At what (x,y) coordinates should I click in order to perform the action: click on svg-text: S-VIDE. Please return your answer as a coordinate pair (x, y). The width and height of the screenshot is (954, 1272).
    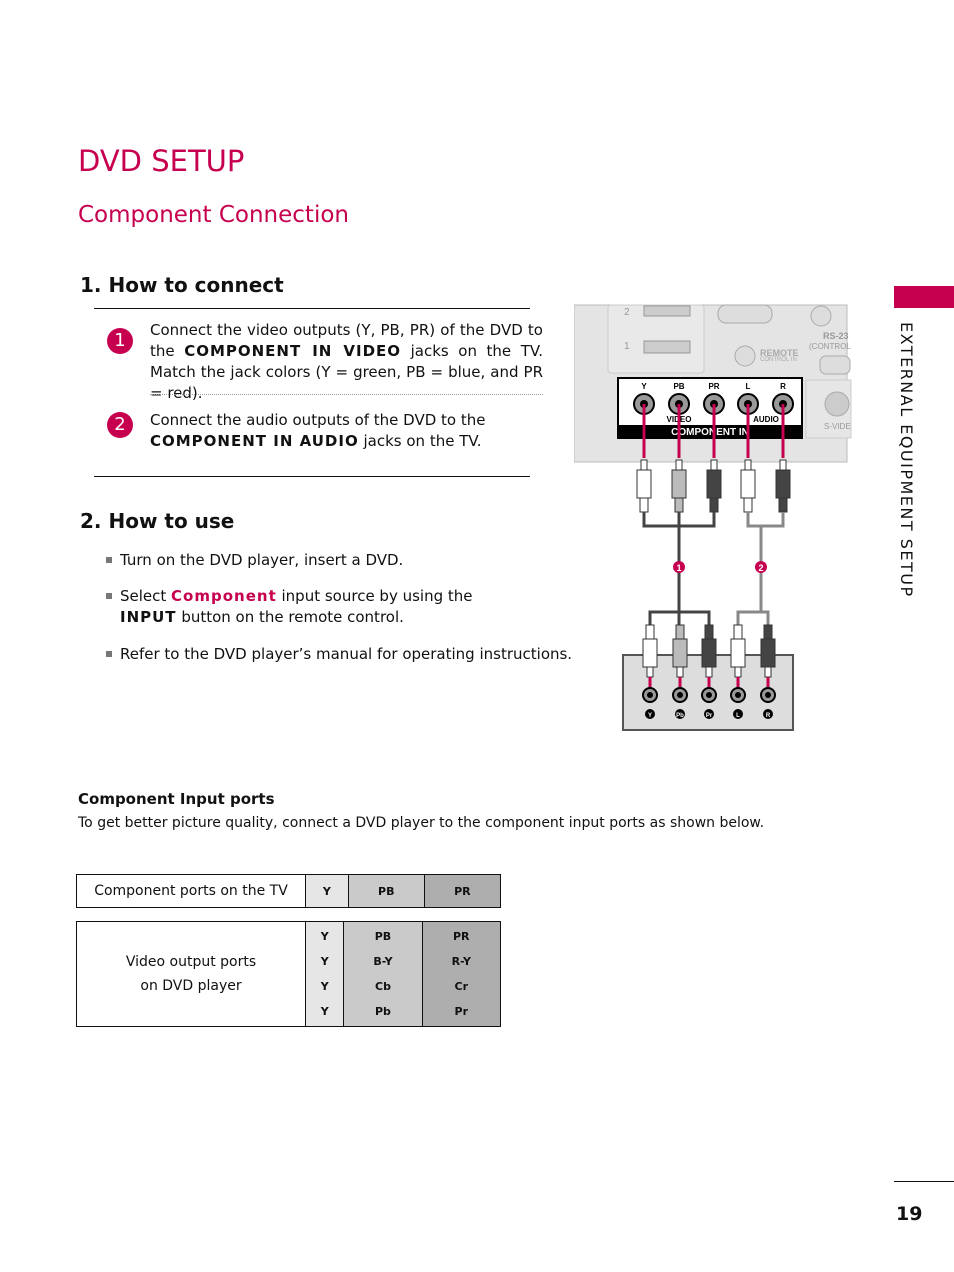
    Looking at the image, I should click on (837, 426).